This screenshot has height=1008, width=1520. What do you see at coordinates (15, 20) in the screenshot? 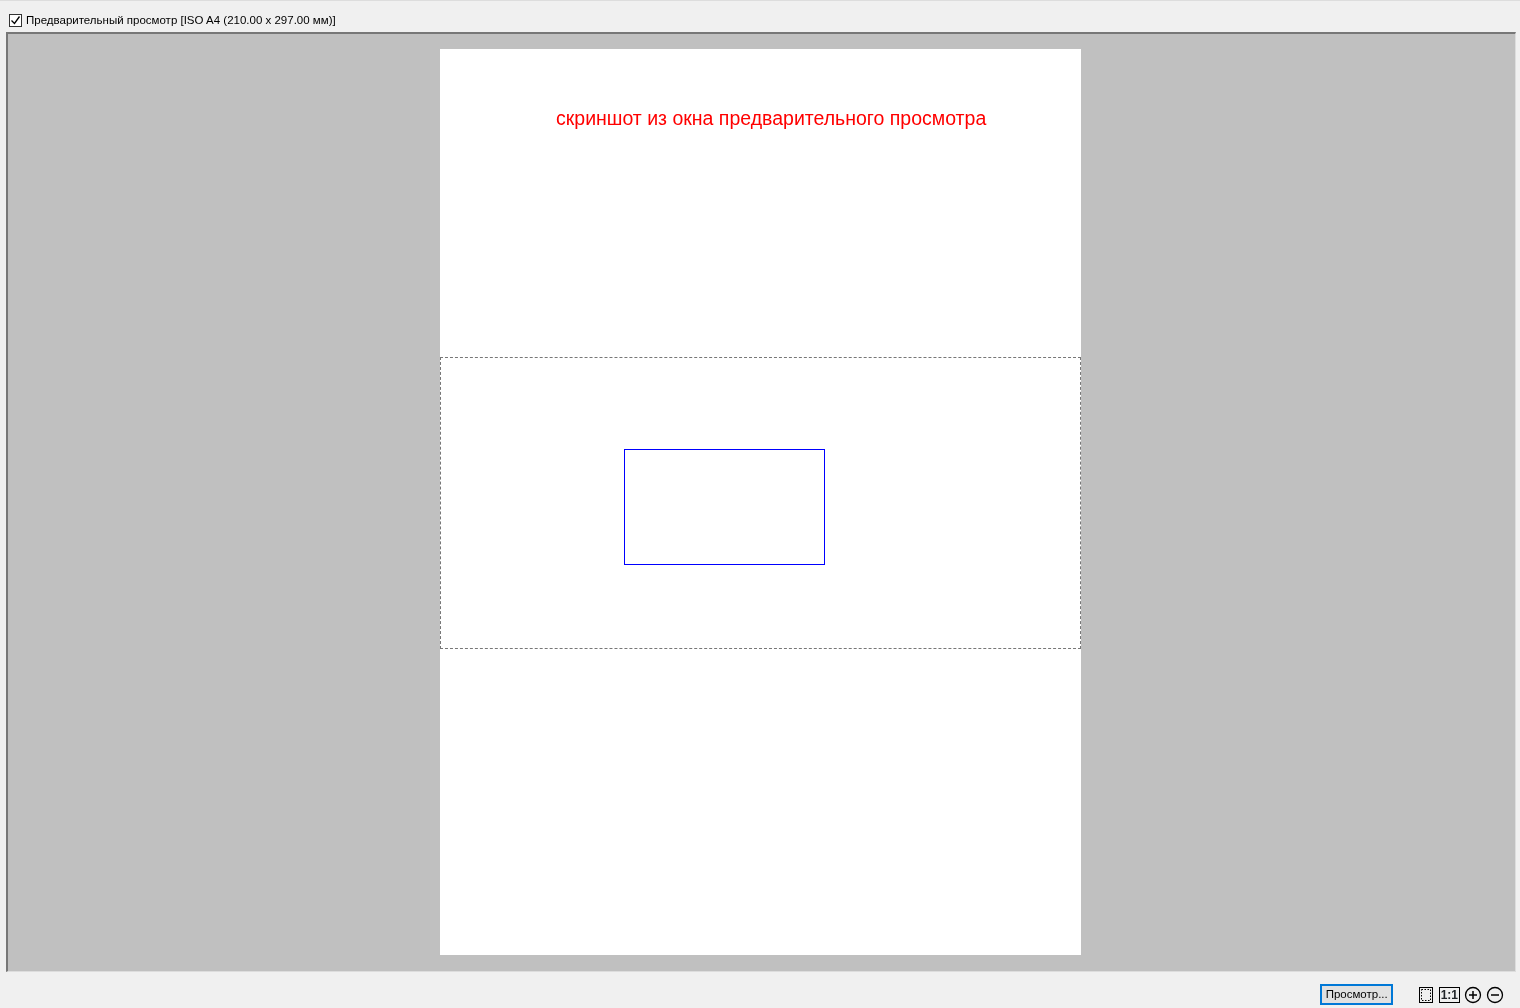
I see `preview-checkbox` at bounding box center [15, 20].